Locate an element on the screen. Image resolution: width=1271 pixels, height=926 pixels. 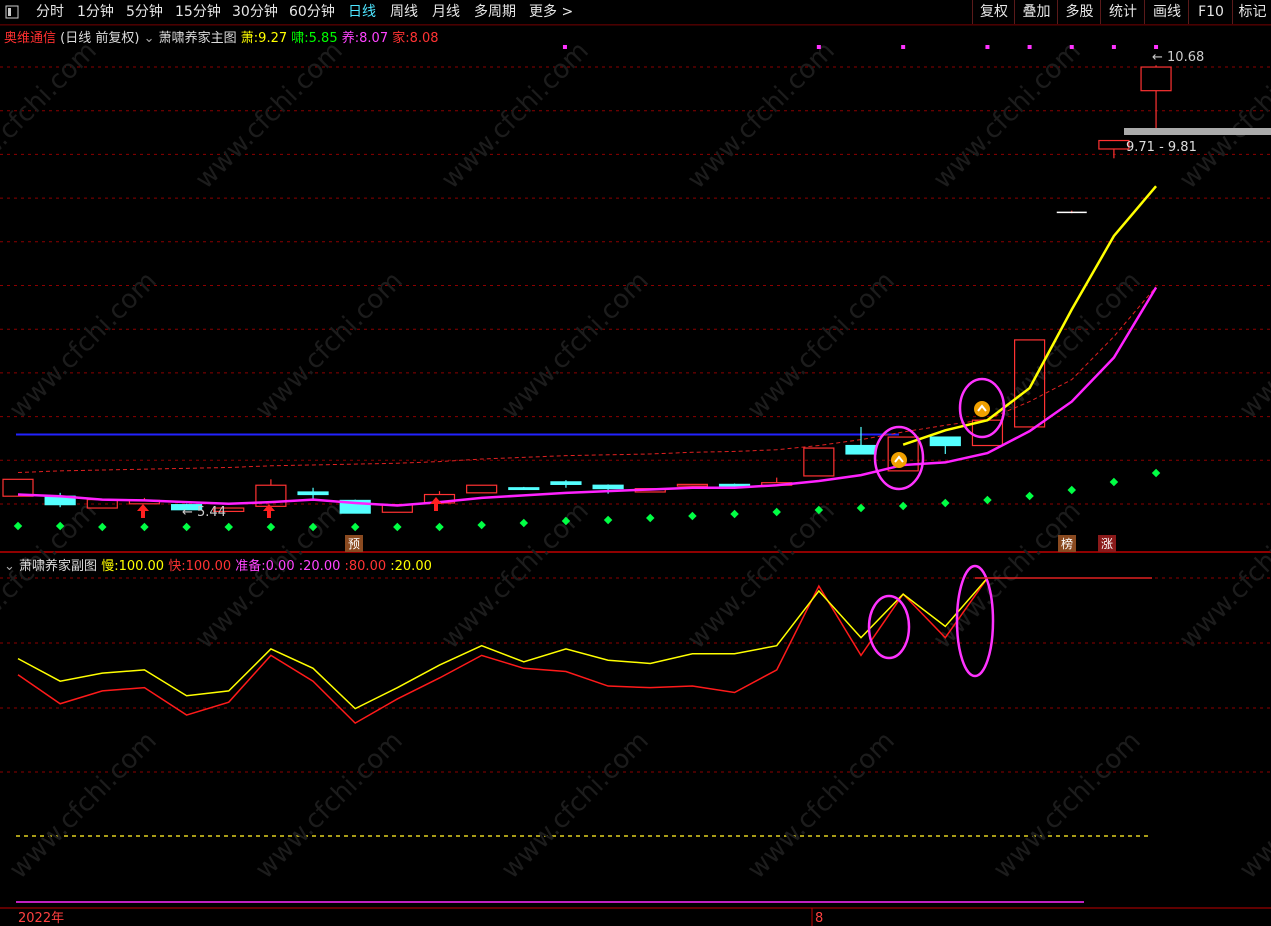
value-number: 5.85 is located at coordinates (323, 38).